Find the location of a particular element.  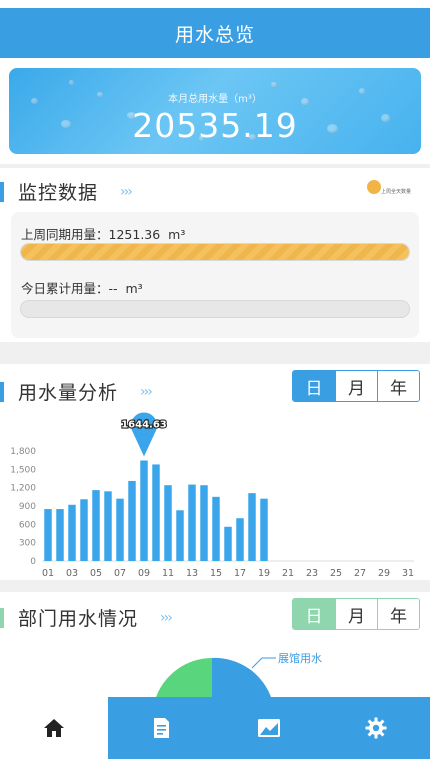

today-usage: 今日累计用量：-- m³ is located at coordinates (82, 287).